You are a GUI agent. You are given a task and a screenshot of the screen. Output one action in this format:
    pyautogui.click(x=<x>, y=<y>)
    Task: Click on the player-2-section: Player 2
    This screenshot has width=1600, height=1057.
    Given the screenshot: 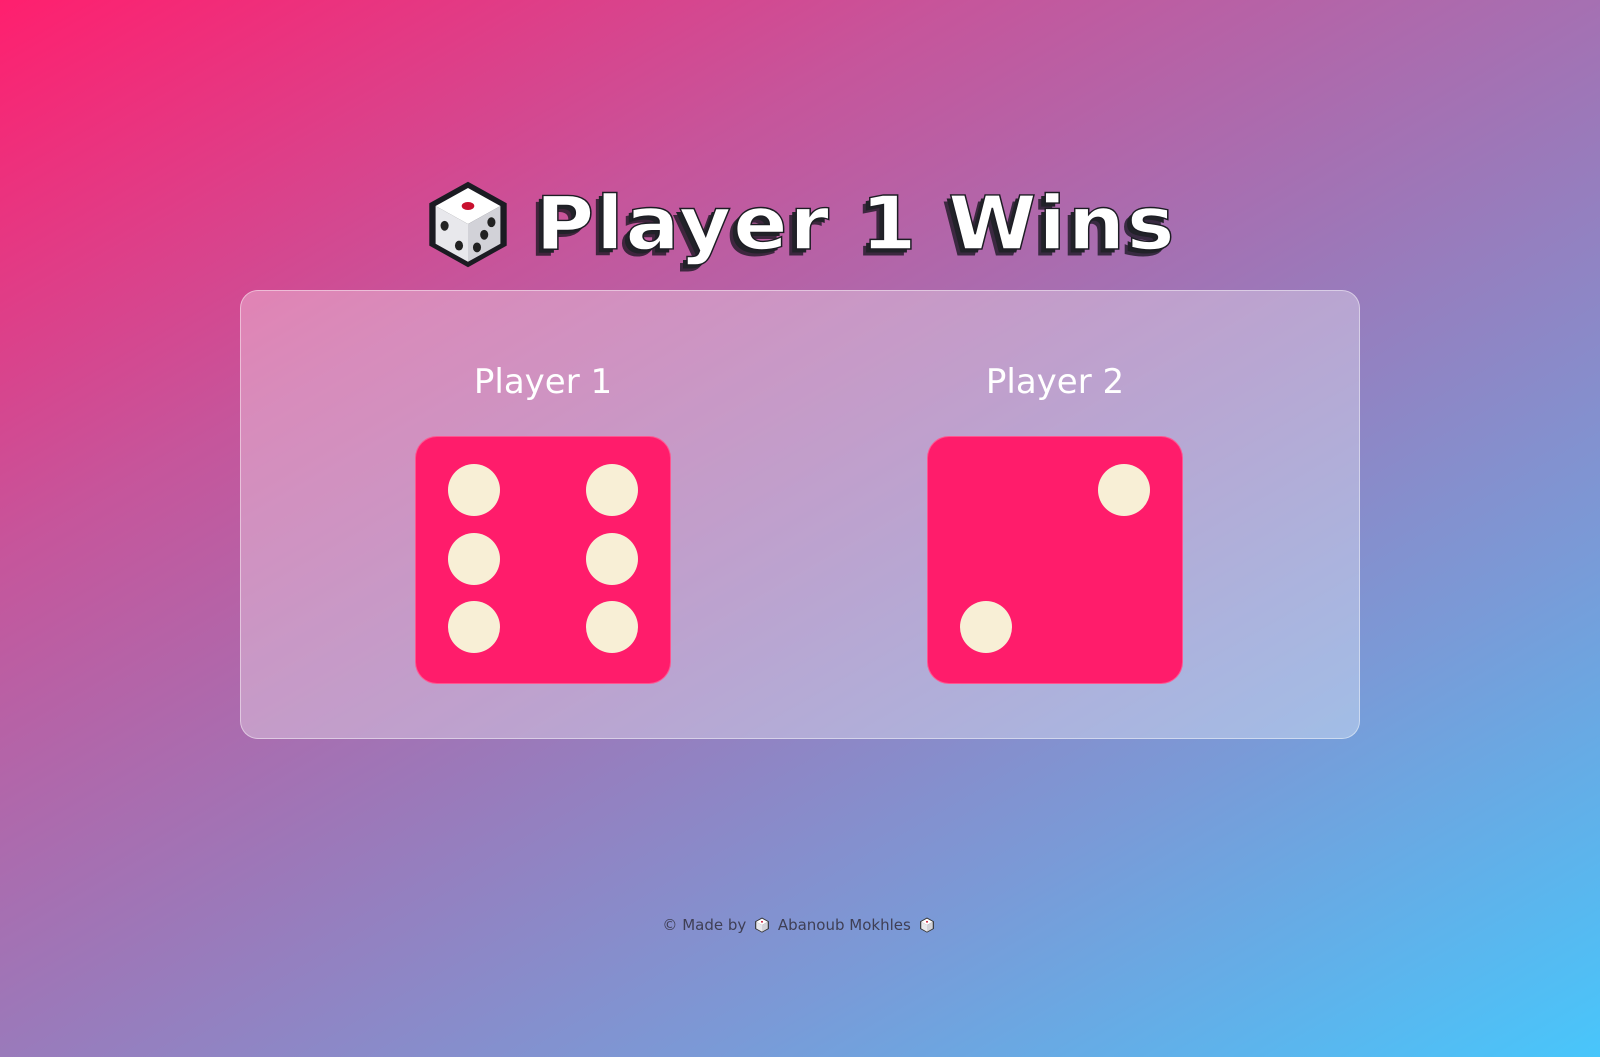 What is the action you would take?
    pyautogui.click(x=1057, y=514)
    